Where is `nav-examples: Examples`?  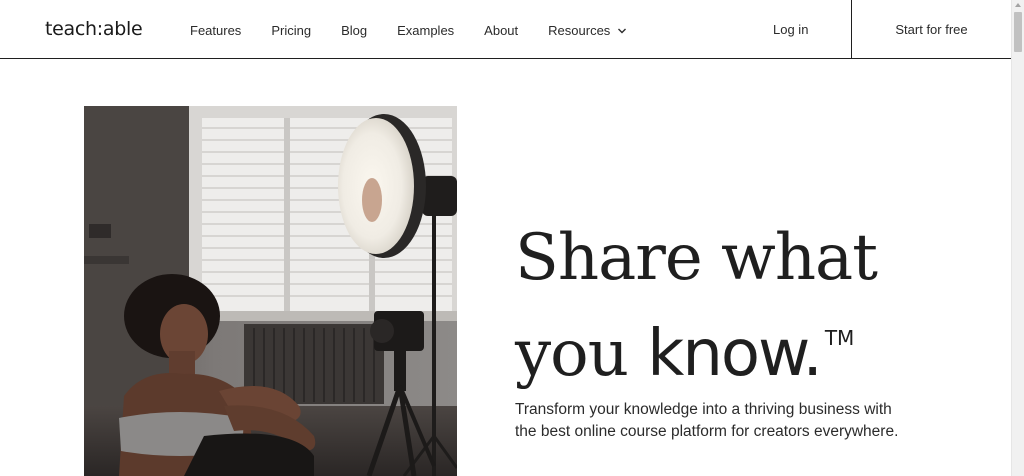
nav-examples: Examples is located at coordinates (425, 30).